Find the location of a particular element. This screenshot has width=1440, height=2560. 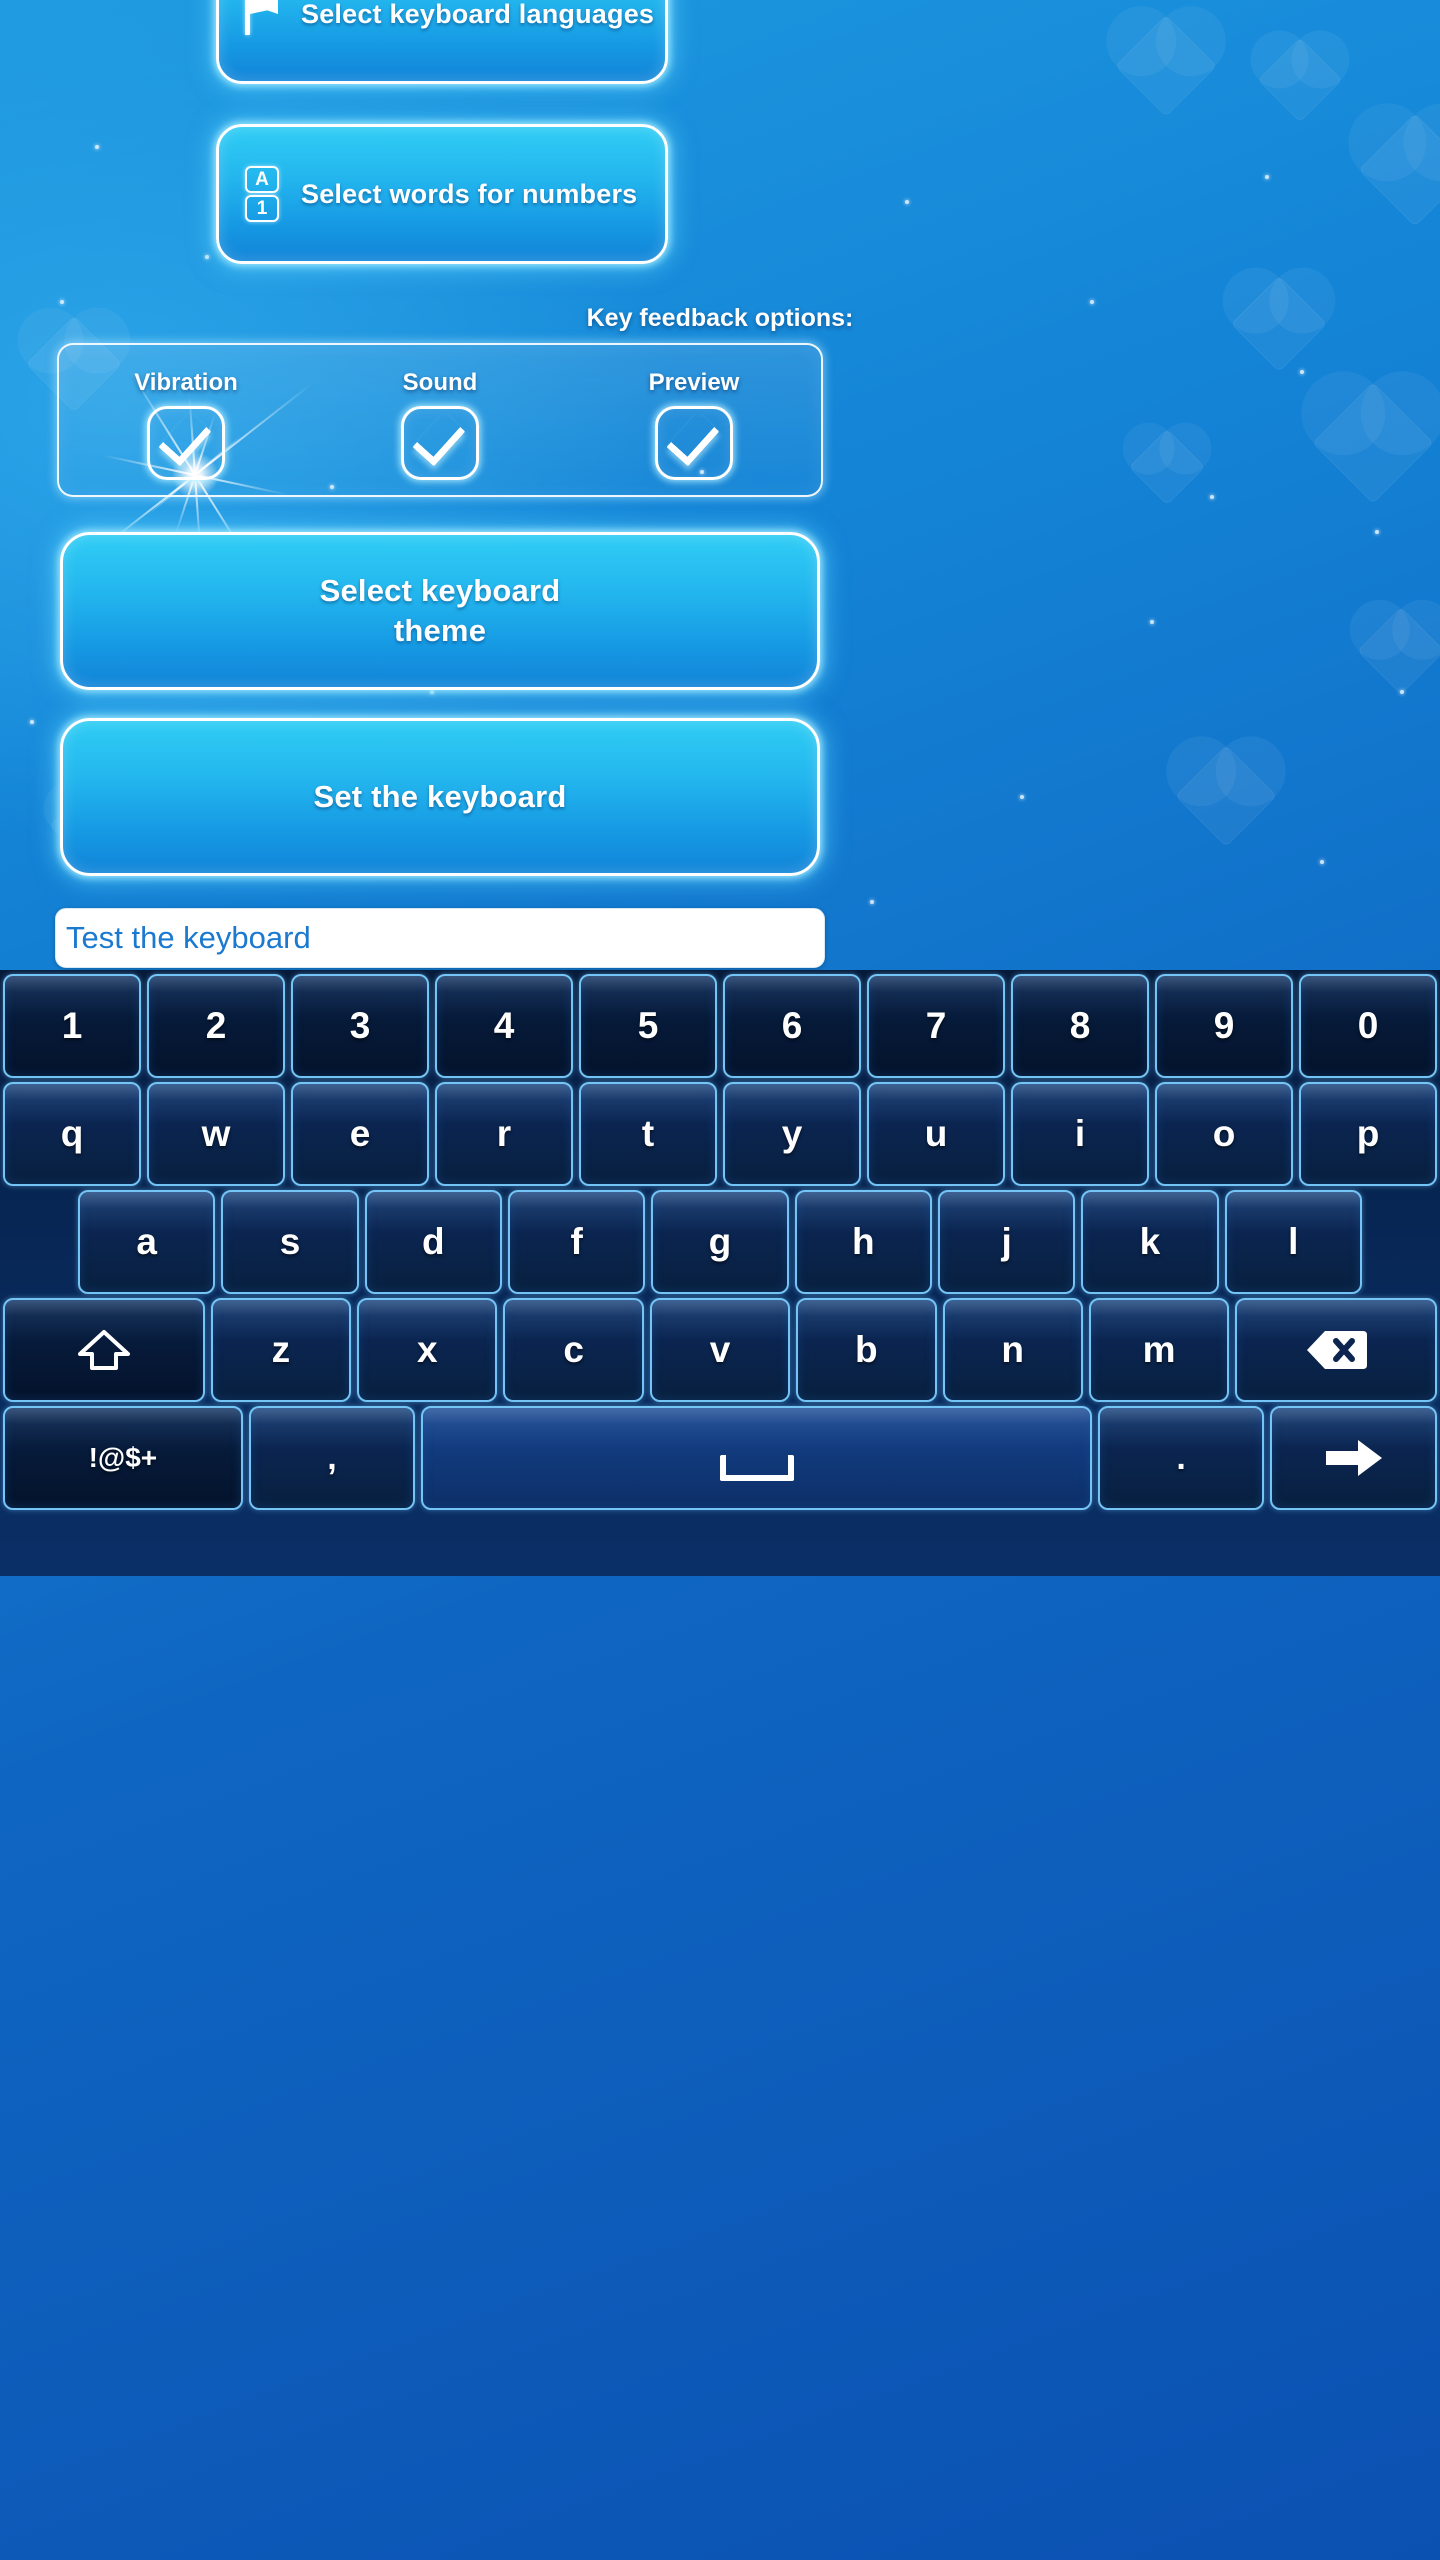

key-a: a is located at coordinates (147, 1242).